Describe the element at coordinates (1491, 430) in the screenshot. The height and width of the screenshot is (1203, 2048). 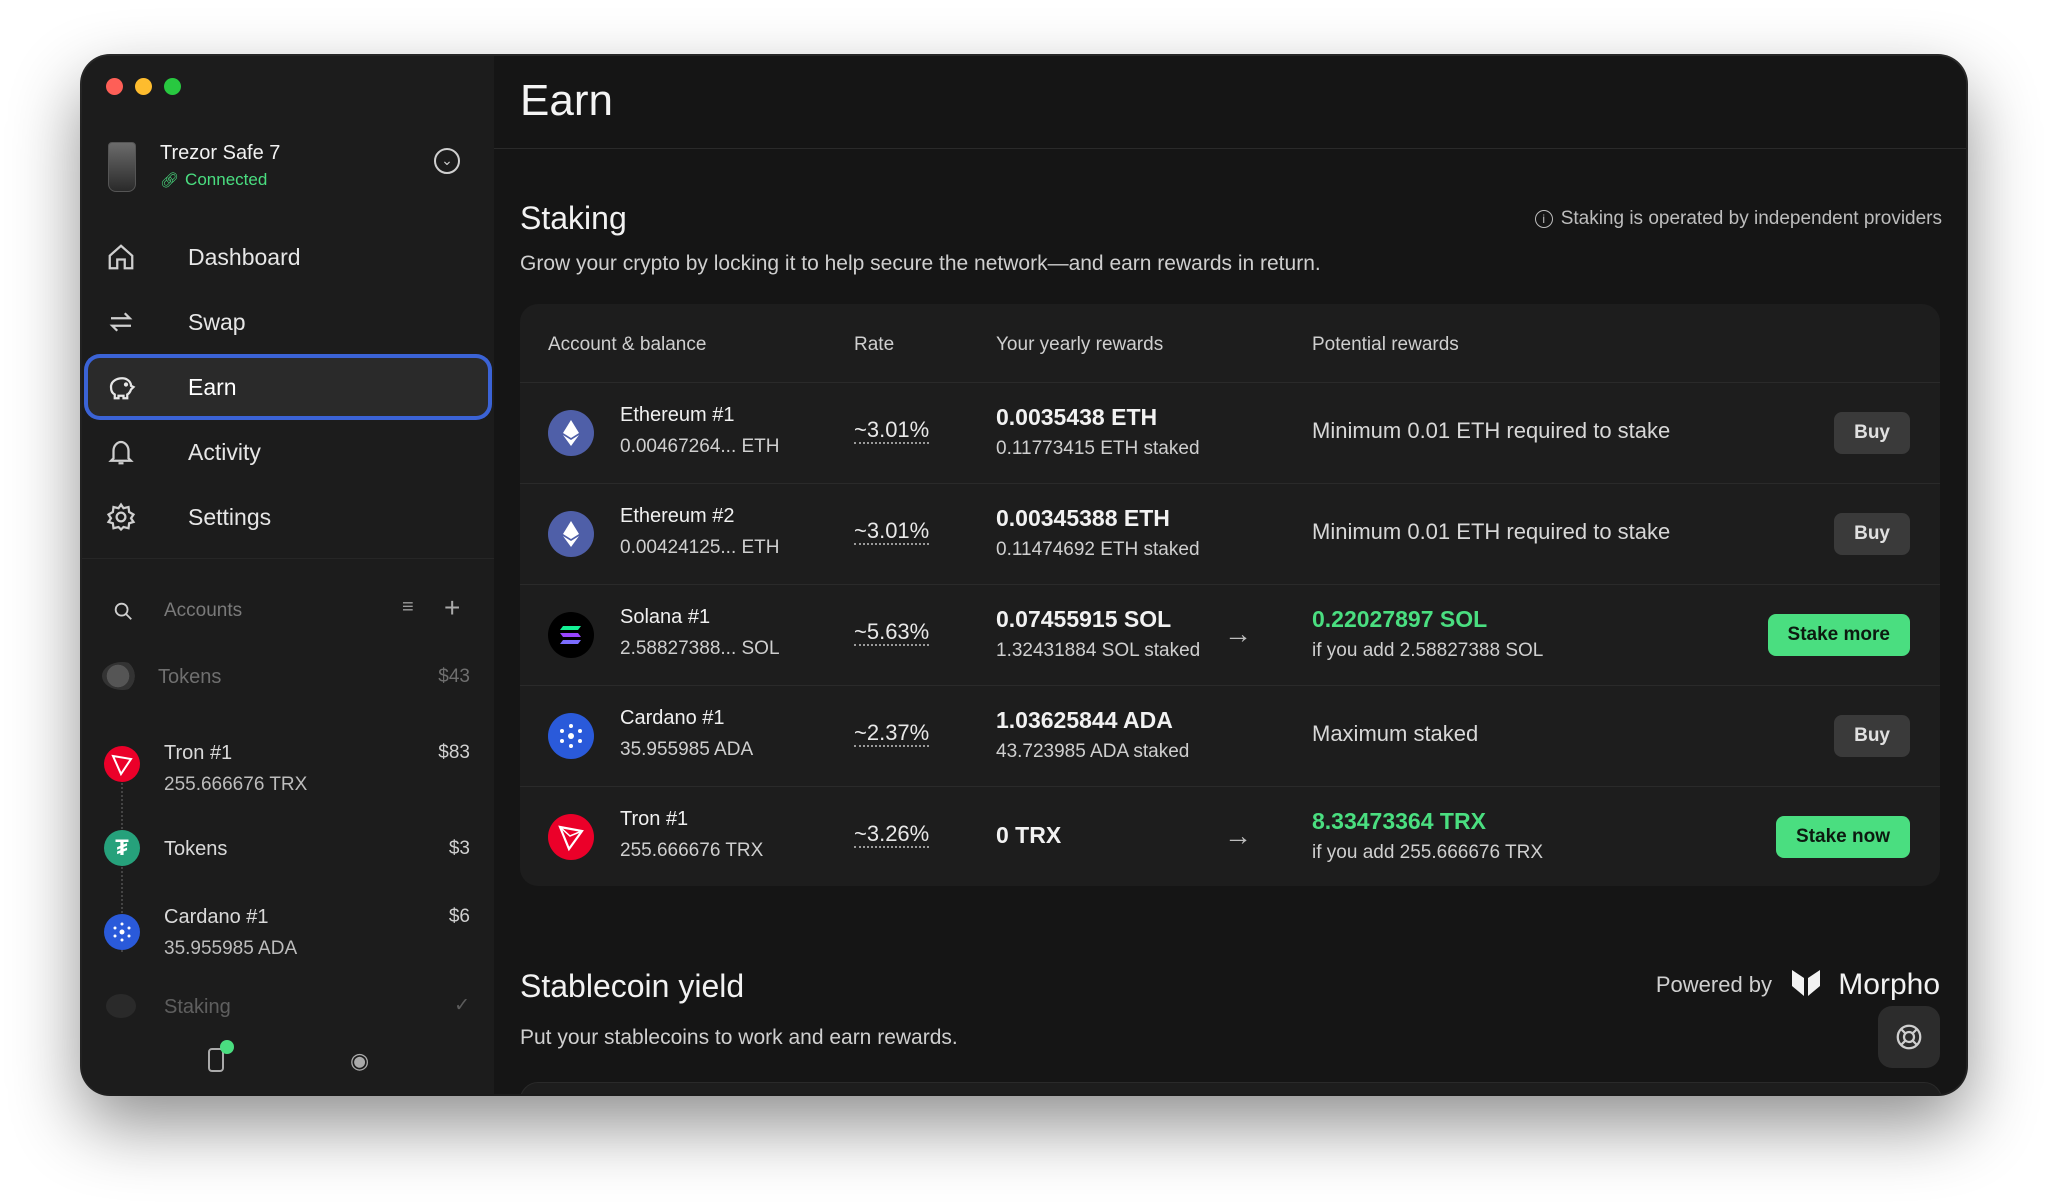
I see `potential-rewards: Minimum 0.01 ETH required to stake` at that location.